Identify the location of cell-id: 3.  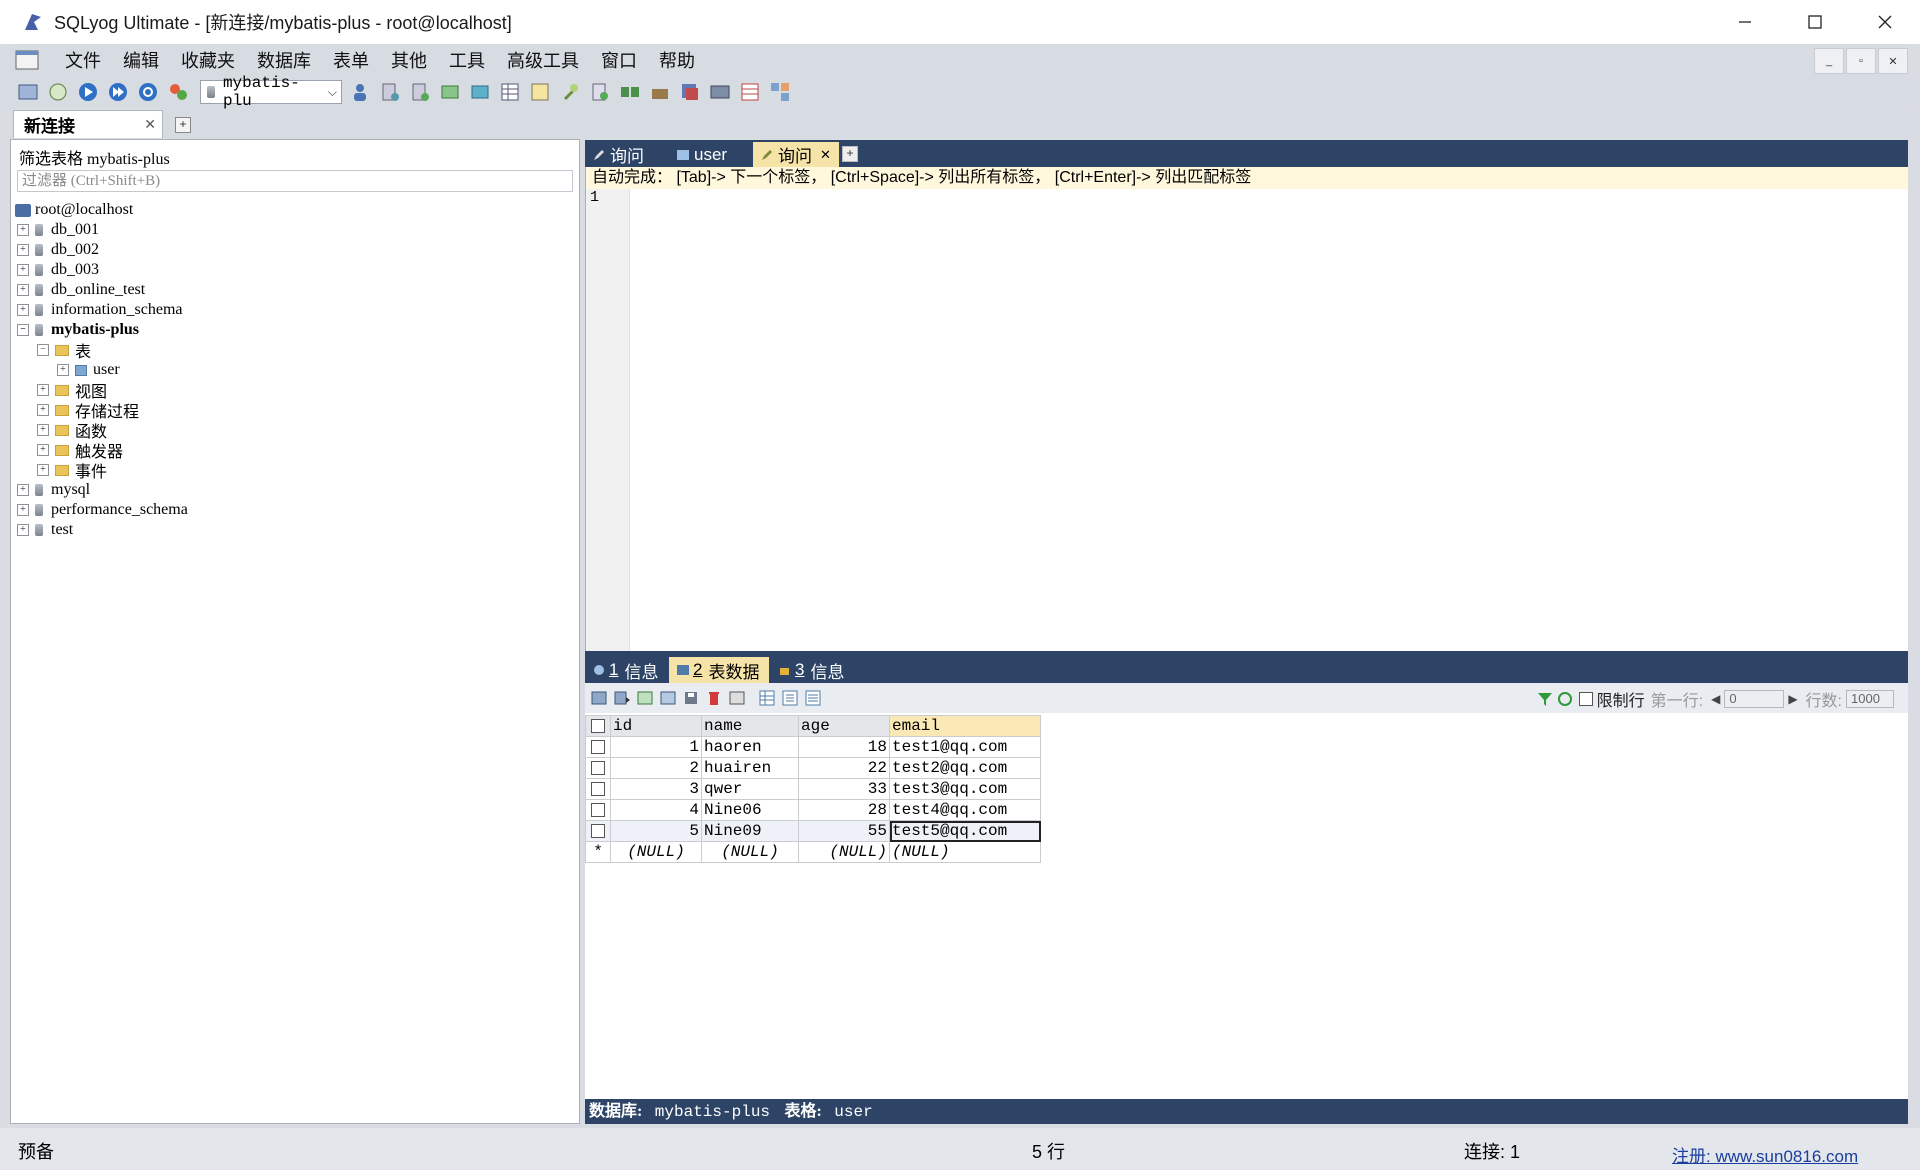
(656, 789).